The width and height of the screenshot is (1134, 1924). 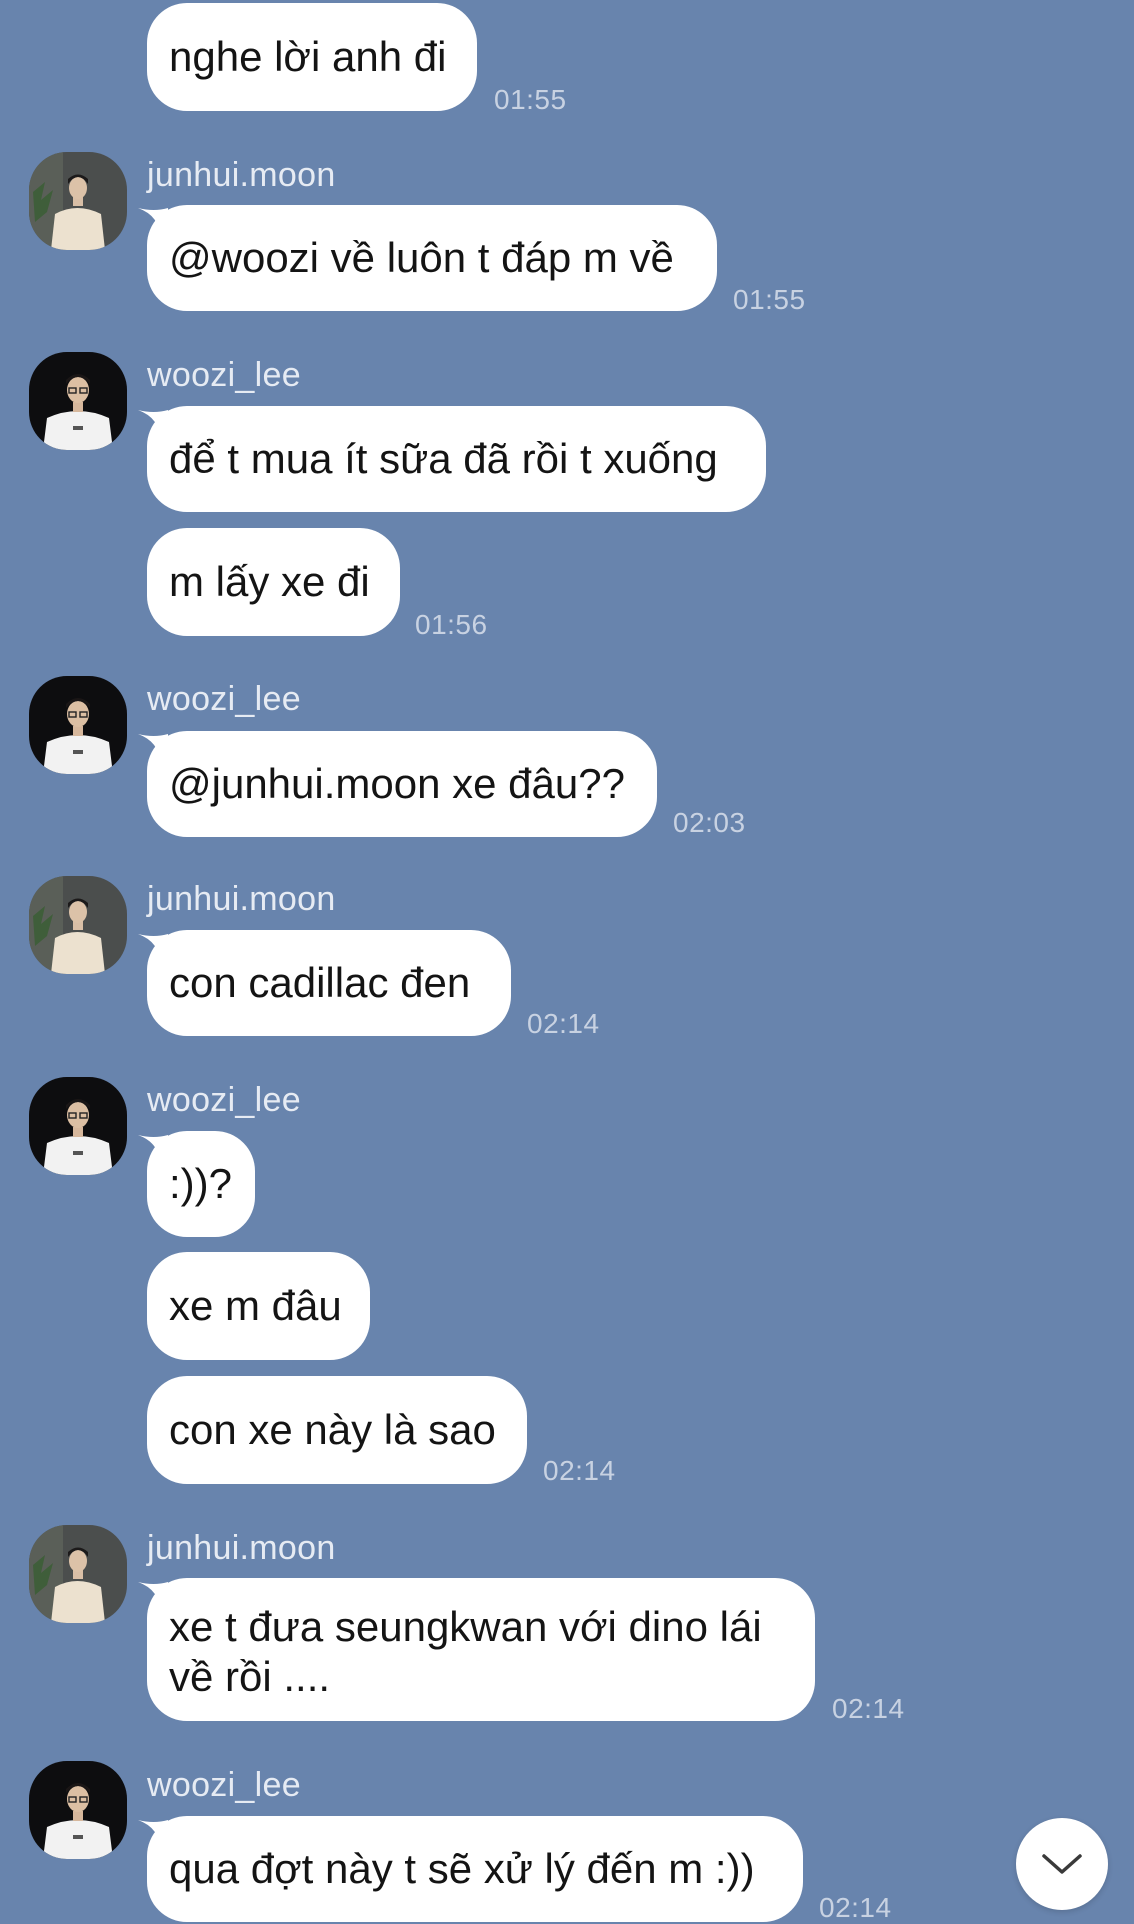 I want to click on message-bubble: con xe này là sao, so click(x=337, y=1430).